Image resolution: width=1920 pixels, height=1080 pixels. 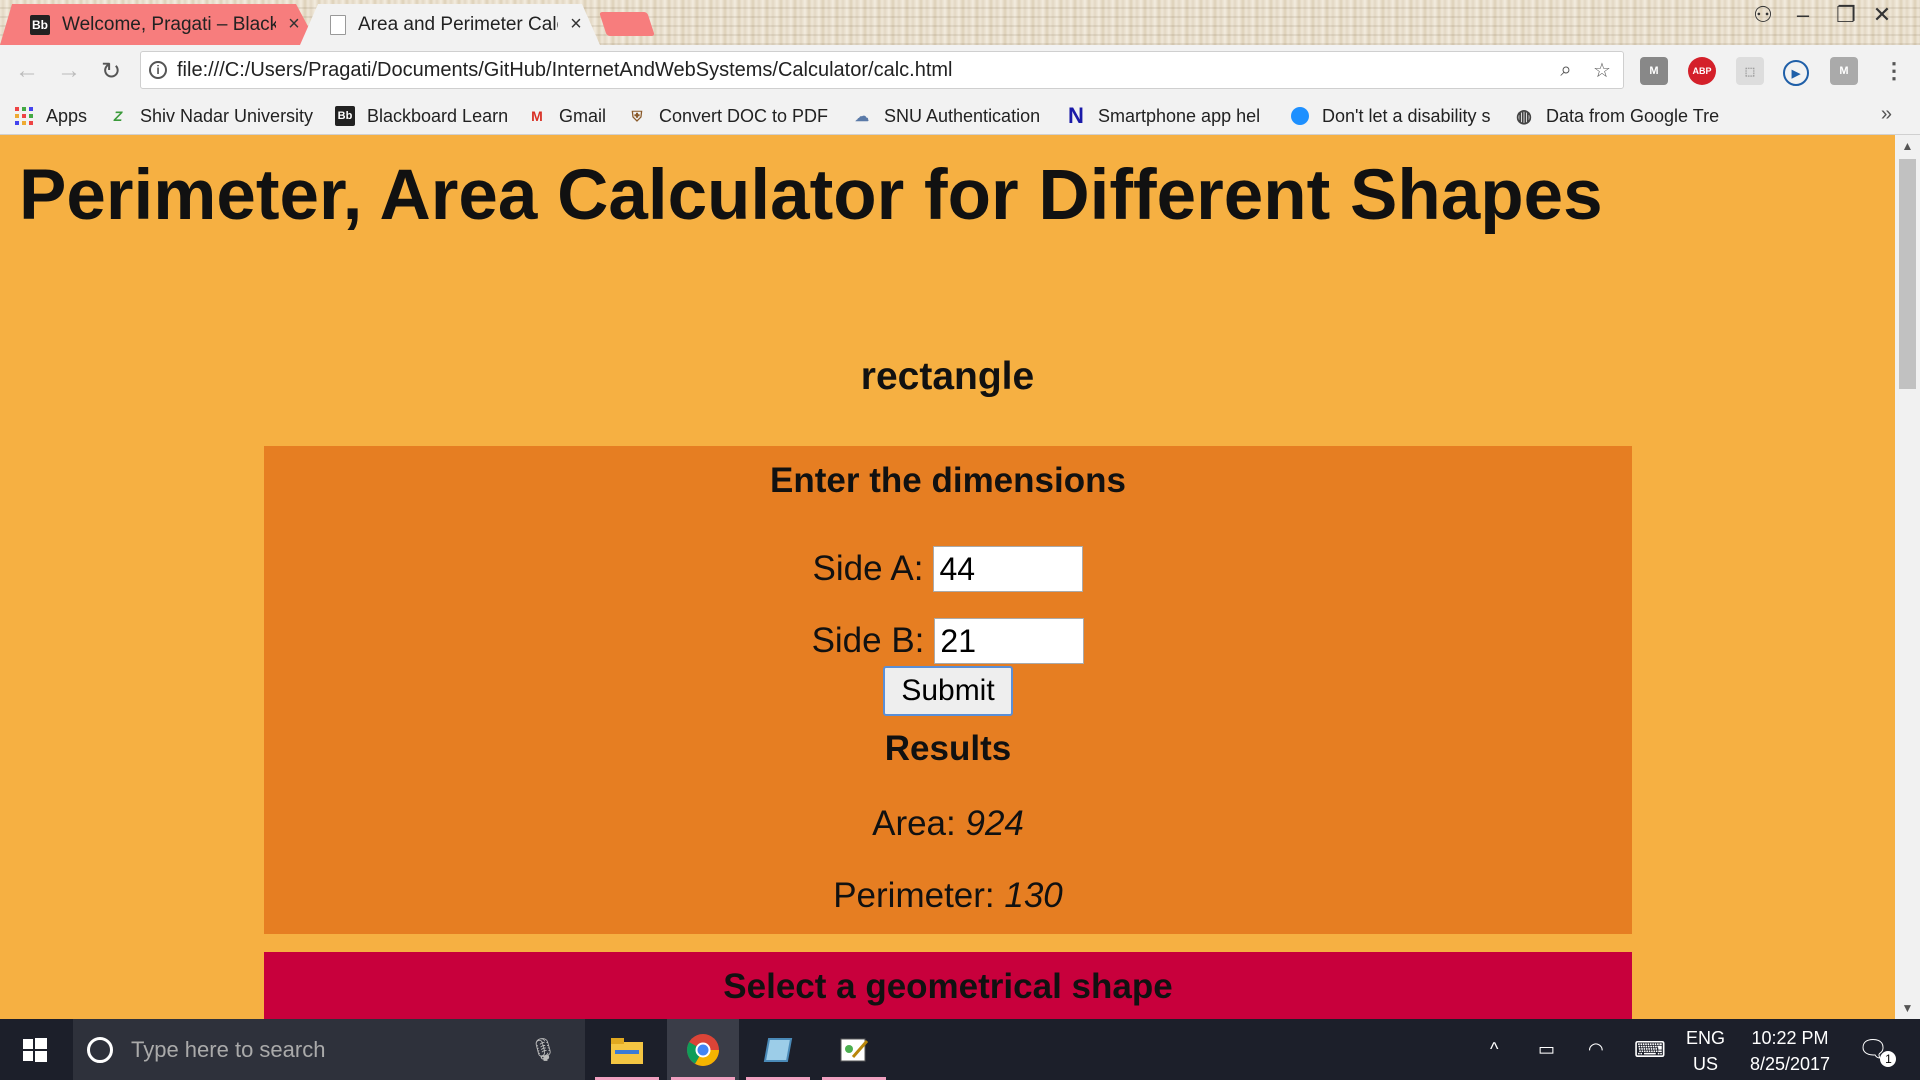 I want to click on submit-button: Submit, so click(x=948, y=691).